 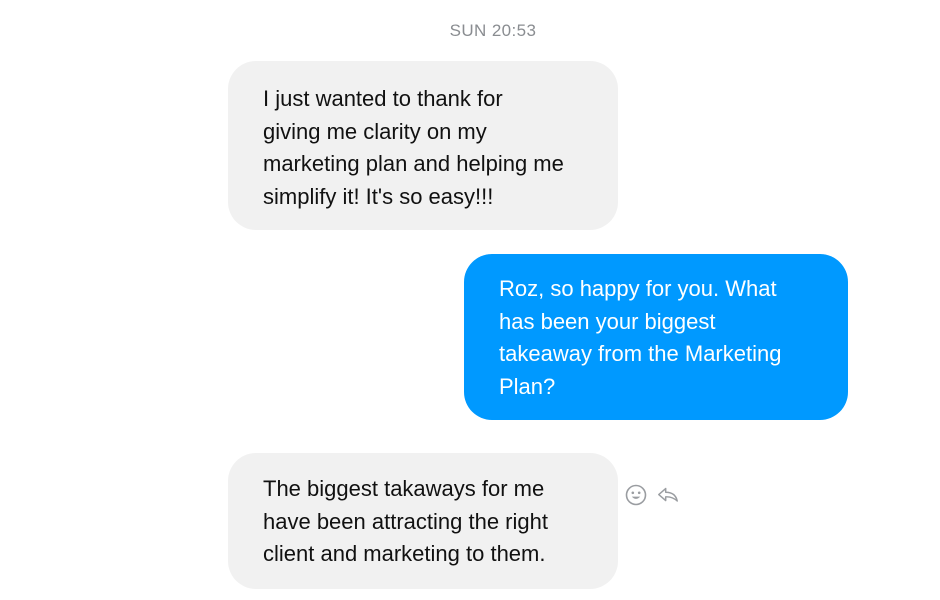 What do you see at coordinates (668, 495) in the screenshot?
I see `reply-icon` at bounding box center [668, 495].